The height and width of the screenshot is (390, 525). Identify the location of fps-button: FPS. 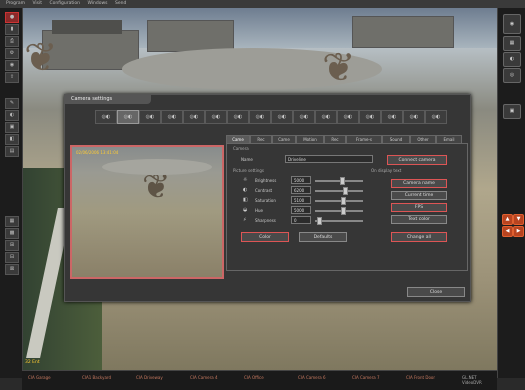
(419, 207).